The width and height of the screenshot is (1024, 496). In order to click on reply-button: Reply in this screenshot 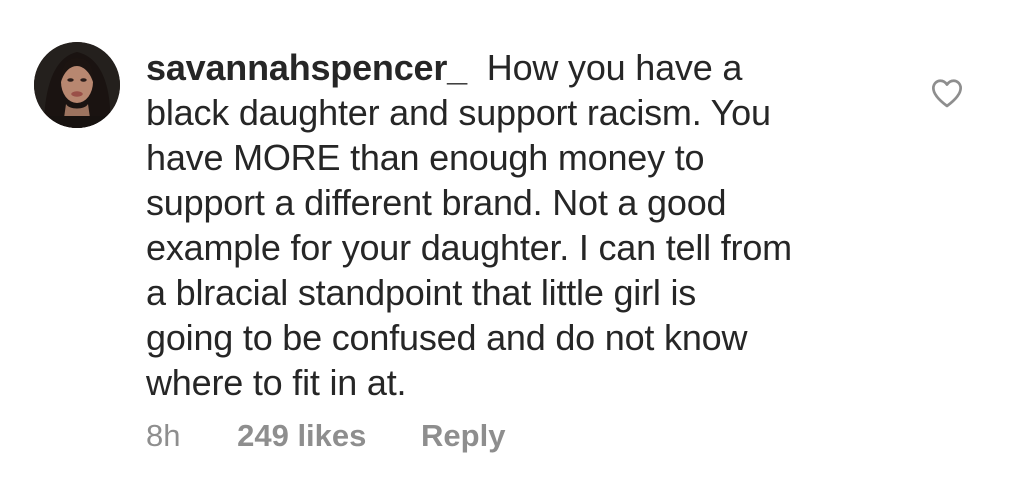, I will do `click(463, 436)`.